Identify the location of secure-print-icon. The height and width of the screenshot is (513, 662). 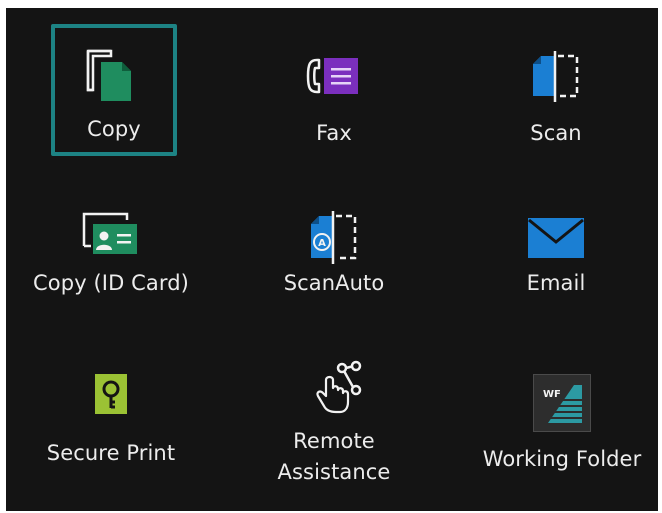
(111, 394).